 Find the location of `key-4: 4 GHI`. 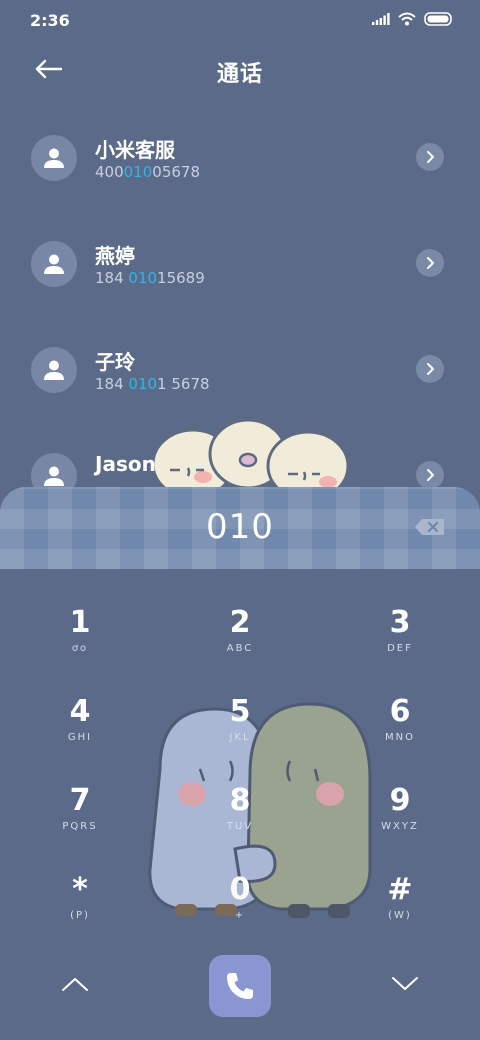

key-4: 4 GHI is located at coordinates (80, 734).